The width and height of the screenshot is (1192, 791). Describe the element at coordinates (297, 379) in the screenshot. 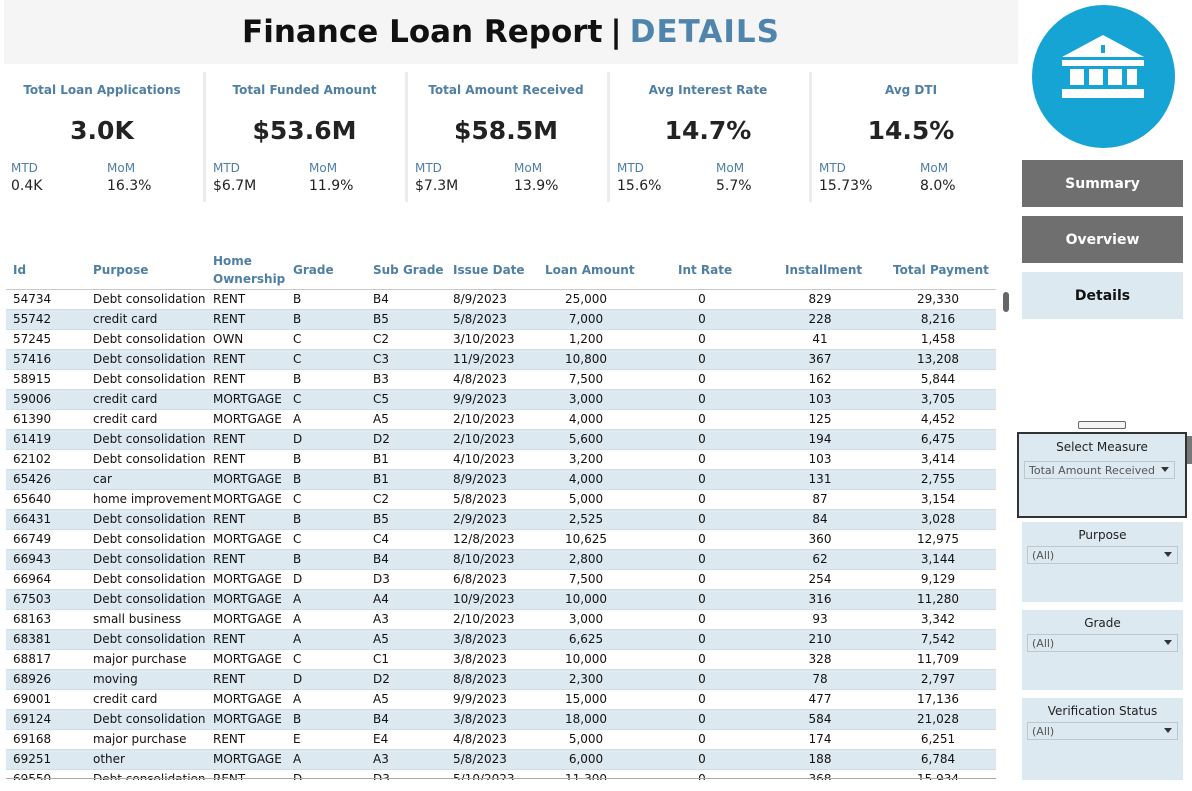

I see `cell-grade: B` at that location.